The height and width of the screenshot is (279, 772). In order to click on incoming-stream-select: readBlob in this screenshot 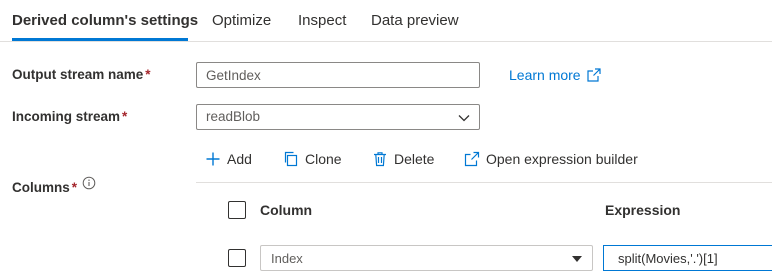, I will do `click(338, 117)`.